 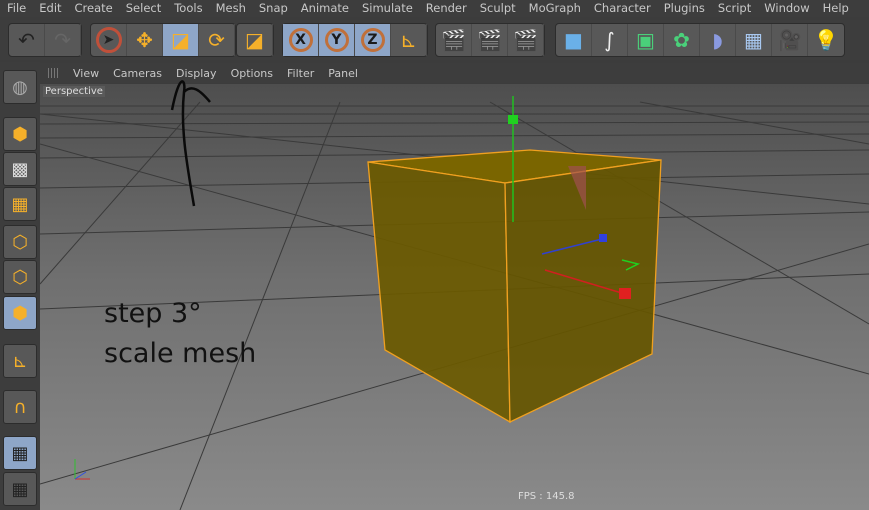 I want to click on deformer-button: ◗, so click(x=718, y=40).